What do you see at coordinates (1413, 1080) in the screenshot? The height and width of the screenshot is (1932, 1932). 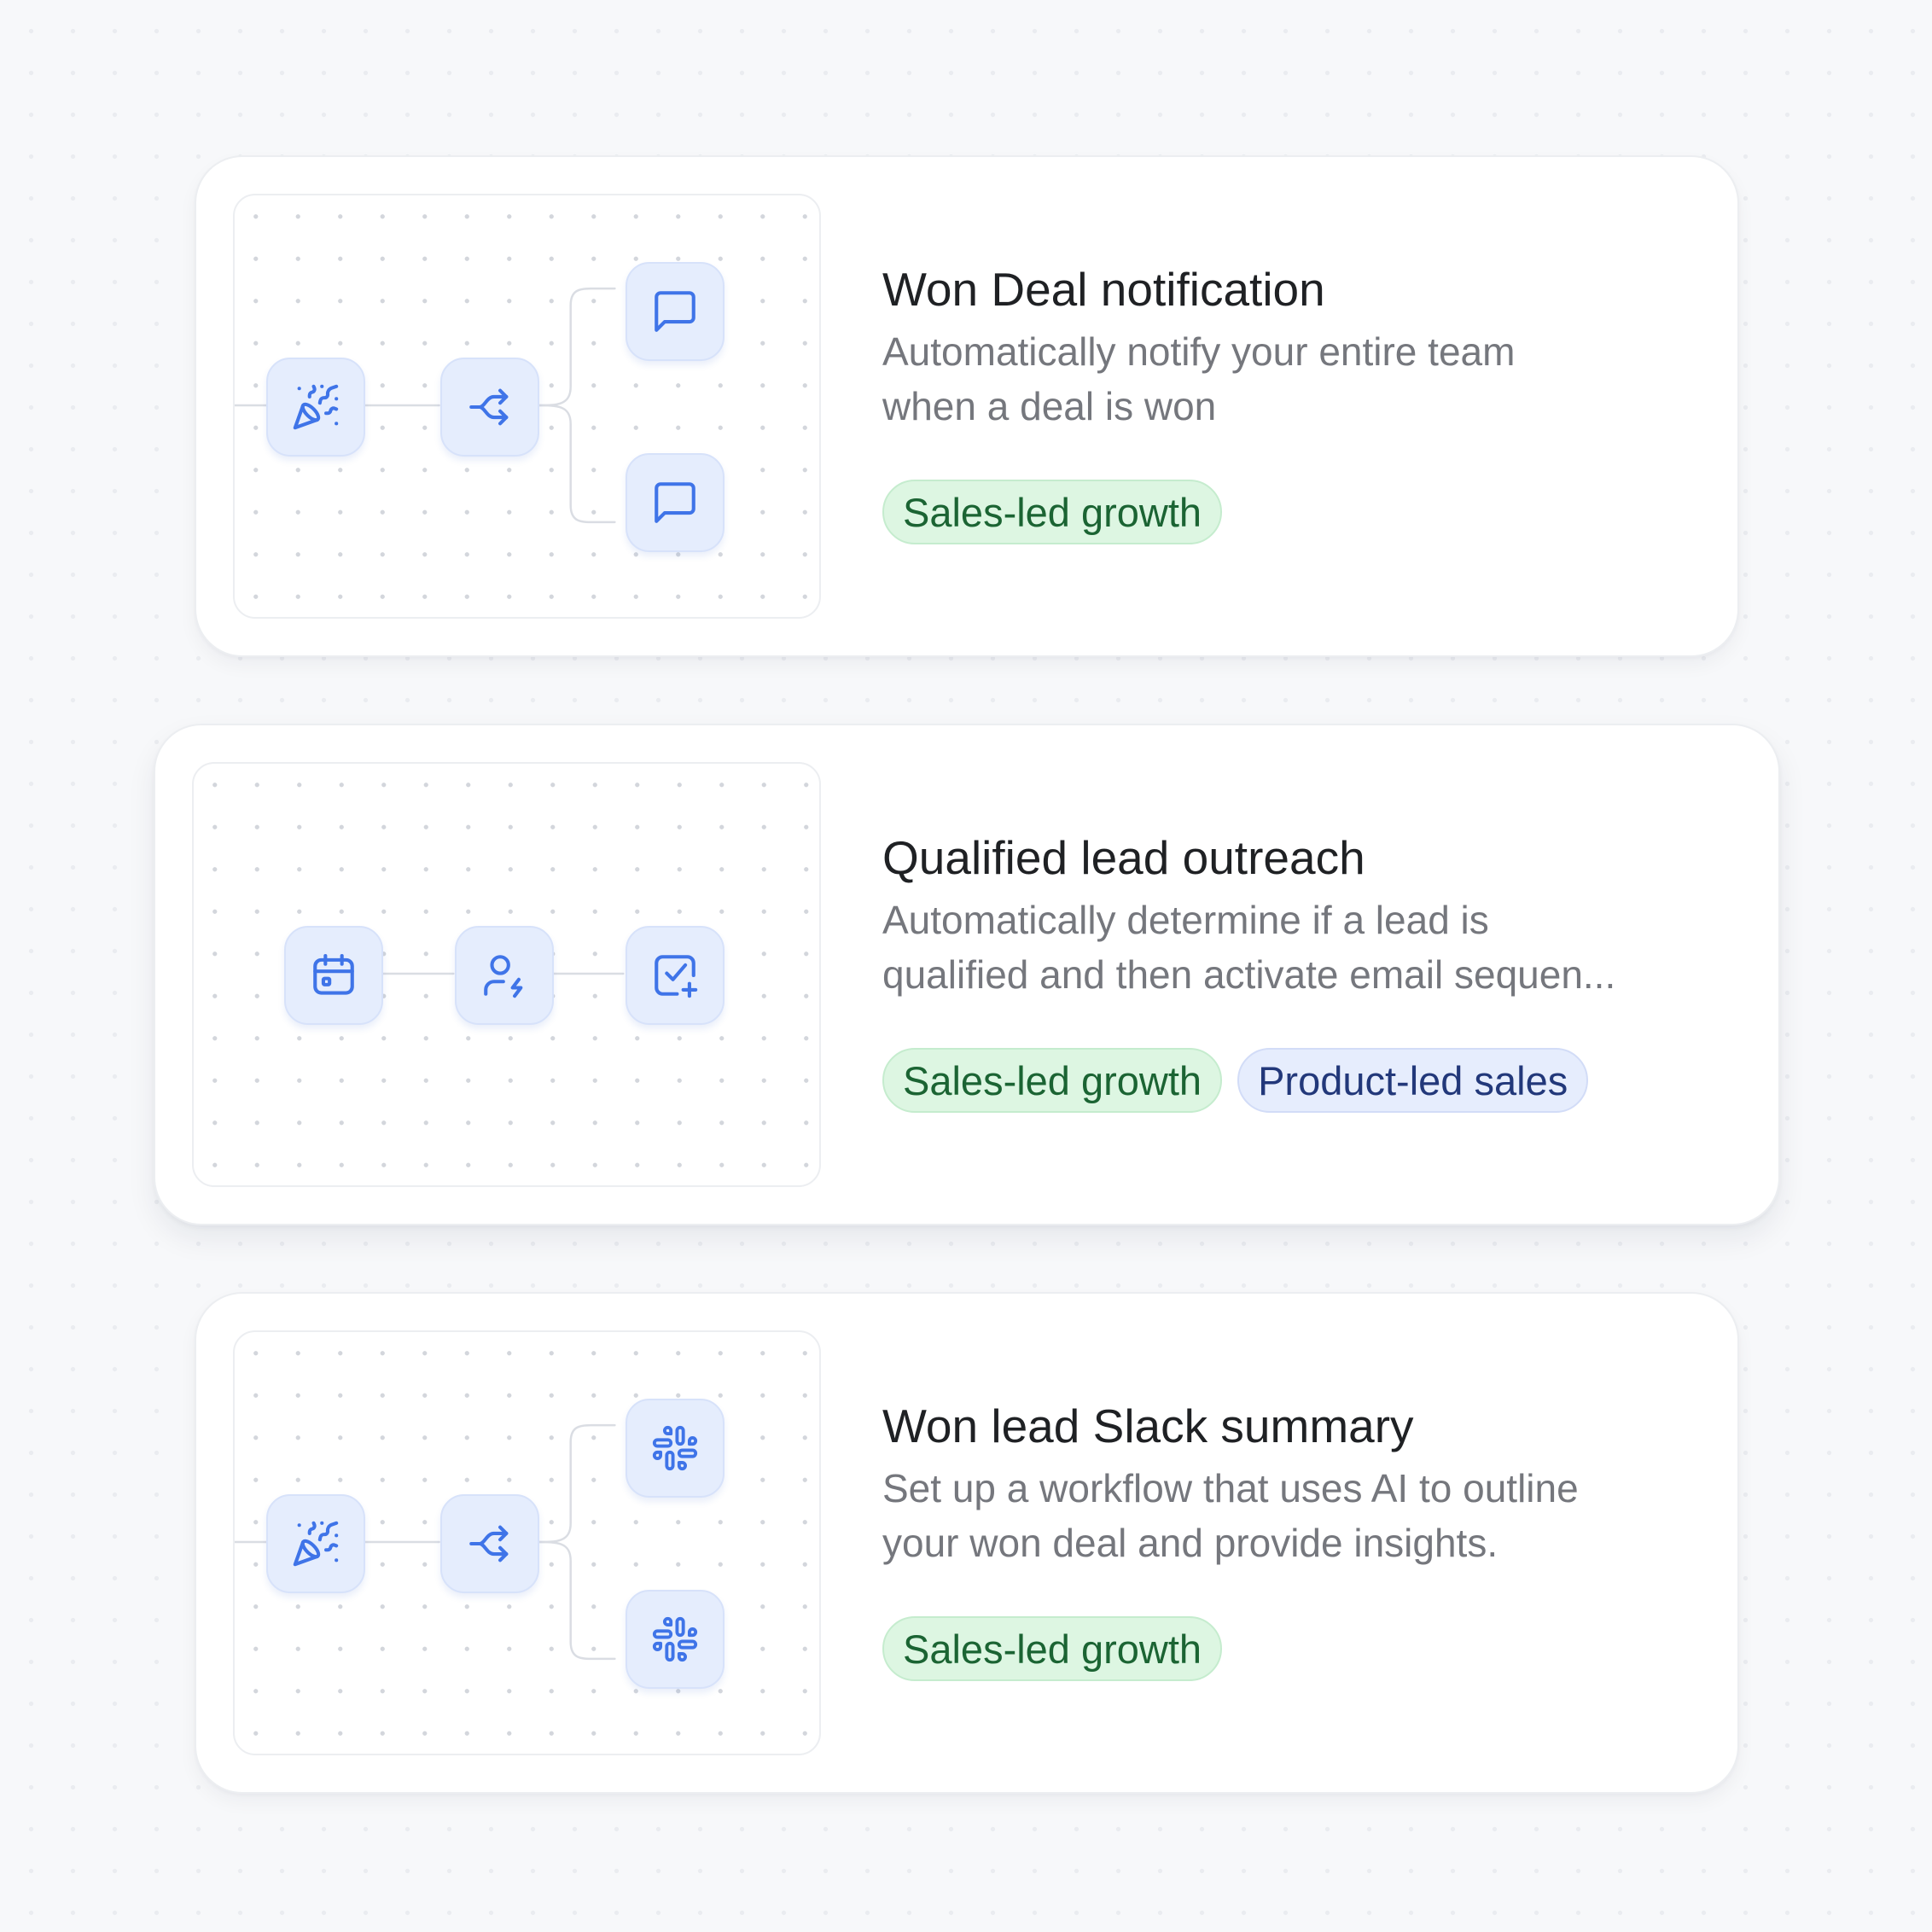 I see `tag-product-led-sales: Product-led sales` at bounding box center [1413, 1080].